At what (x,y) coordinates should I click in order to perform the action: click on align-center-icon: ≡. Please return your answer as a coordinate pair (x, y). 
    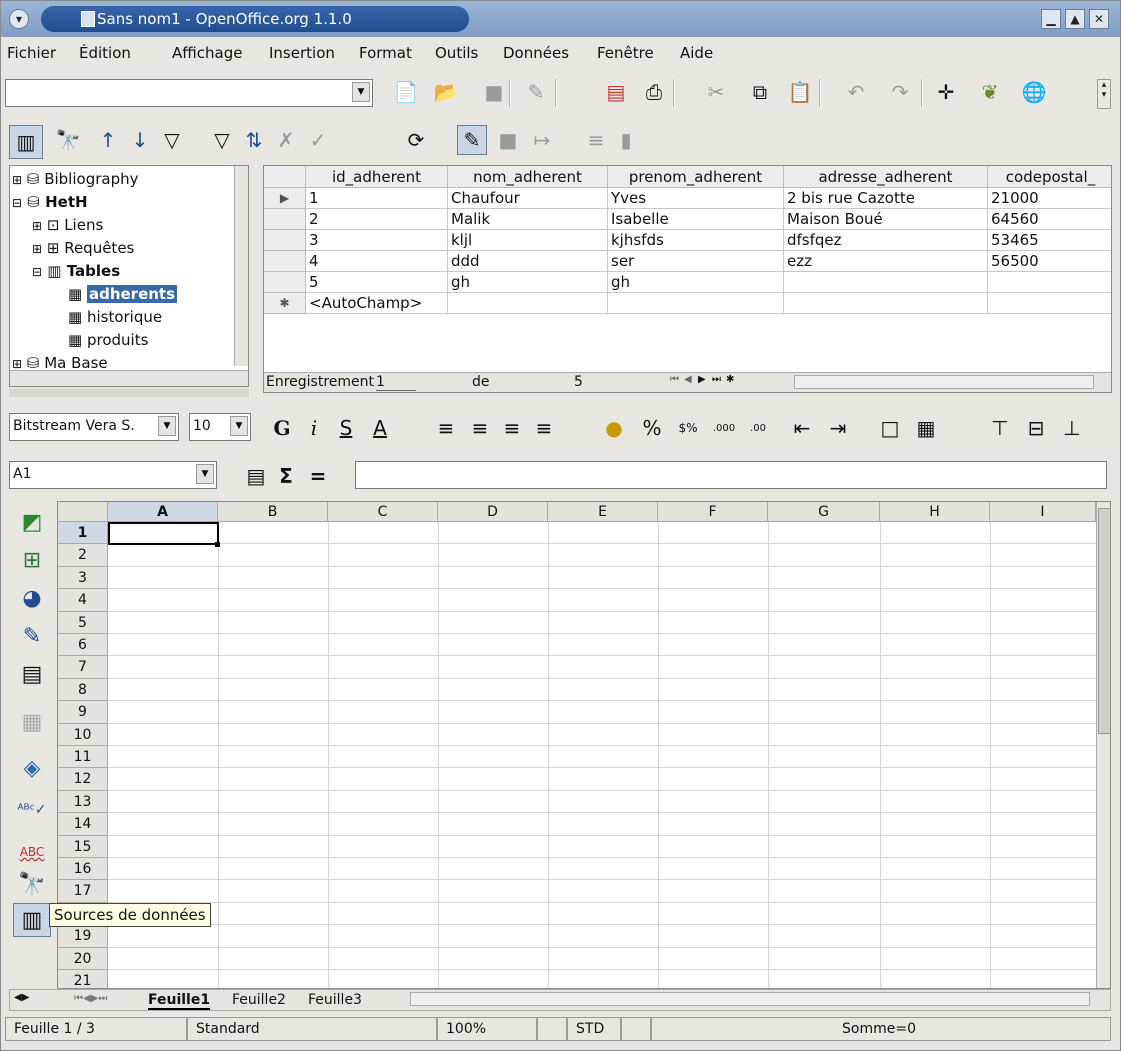
    Looking at the image, I should click on (480, 428).